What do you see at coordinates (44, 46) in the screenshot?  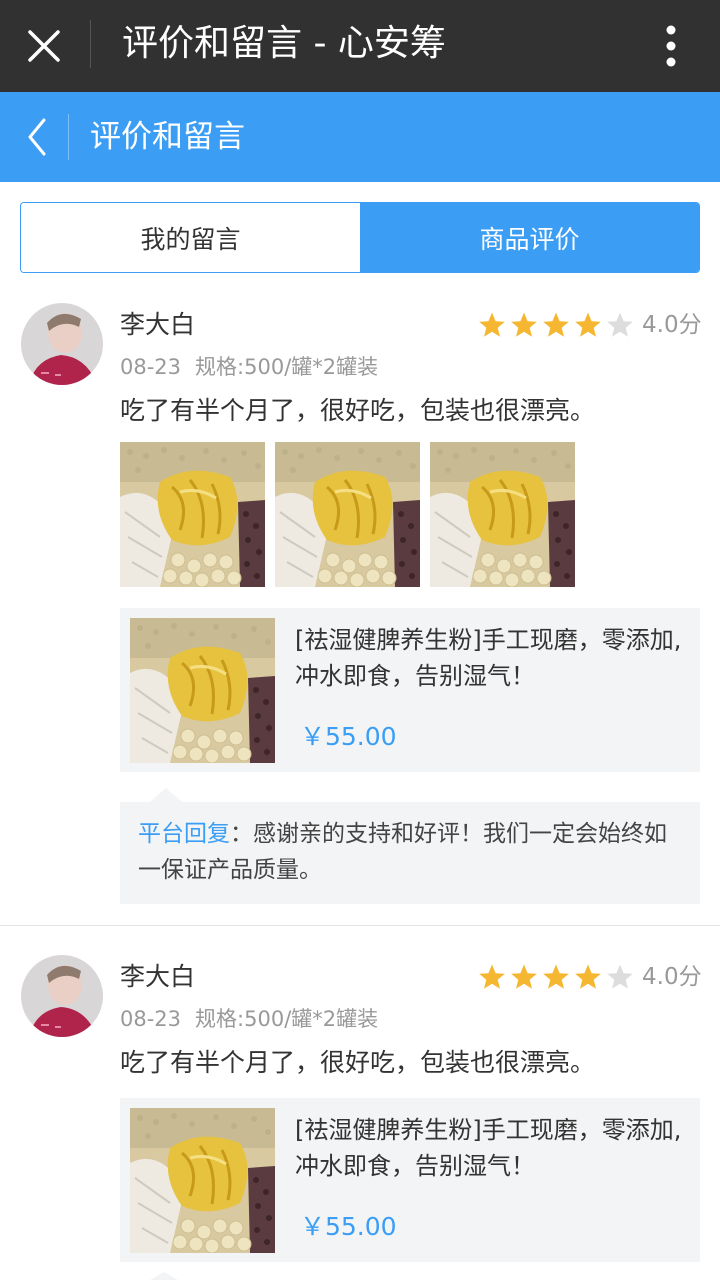 I see `close-icon` at bounding box center [44, 46].